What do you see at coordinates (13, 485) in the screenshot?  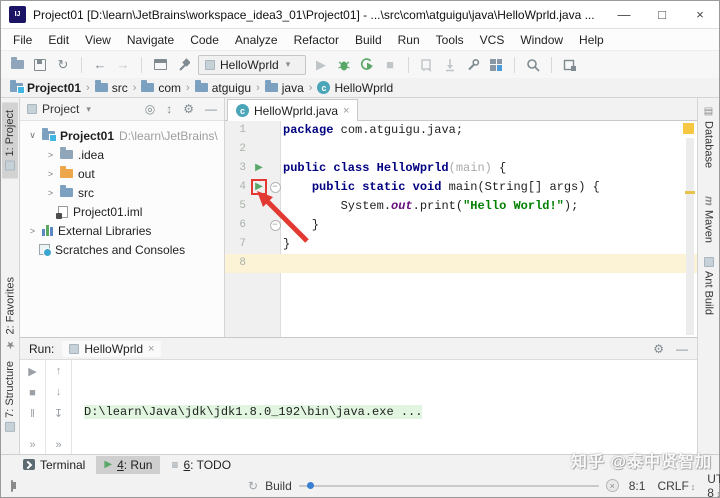 I see `toolwindow-toggle-icon` at bounding box center [13, 485].